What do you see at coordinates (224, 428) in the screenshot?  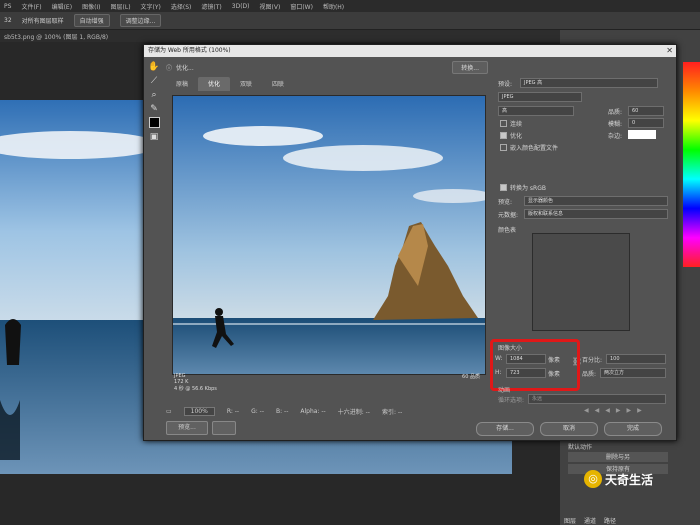 I see `browser-select` at bounding box center [224, 428].